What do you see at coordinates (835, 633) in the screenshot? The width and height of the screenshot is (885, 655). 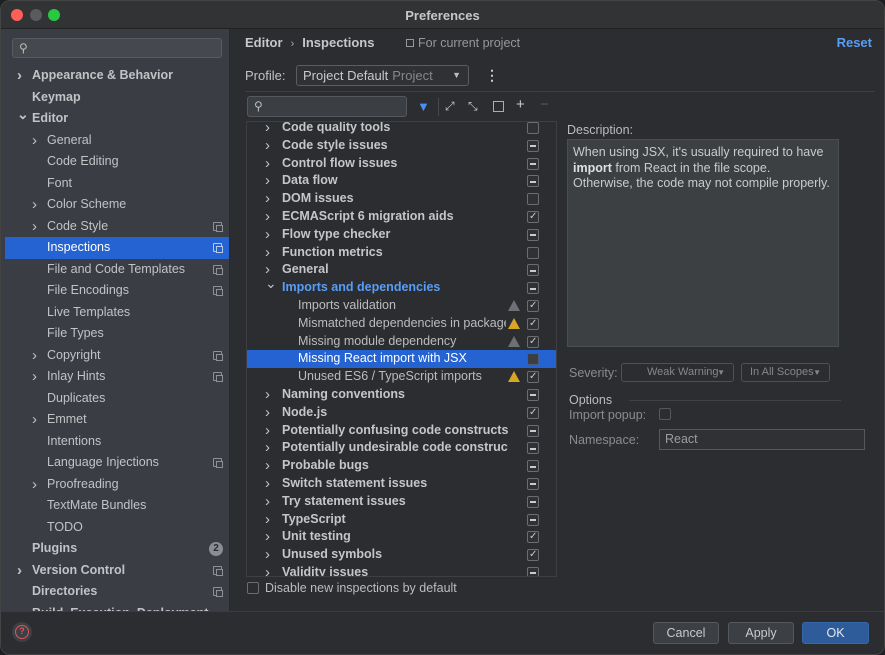 I see `ok-button: OK` at bounding box center [835, 633].